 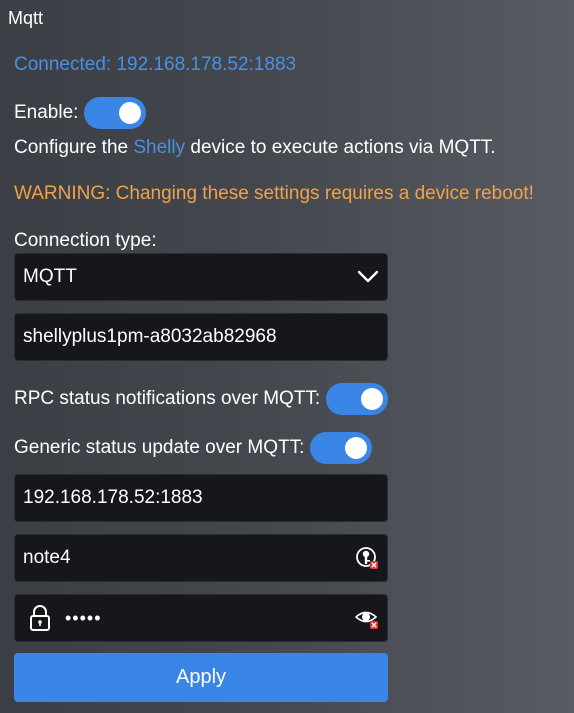 I want to click on password-input: •••••, so click(x=201, y=618).